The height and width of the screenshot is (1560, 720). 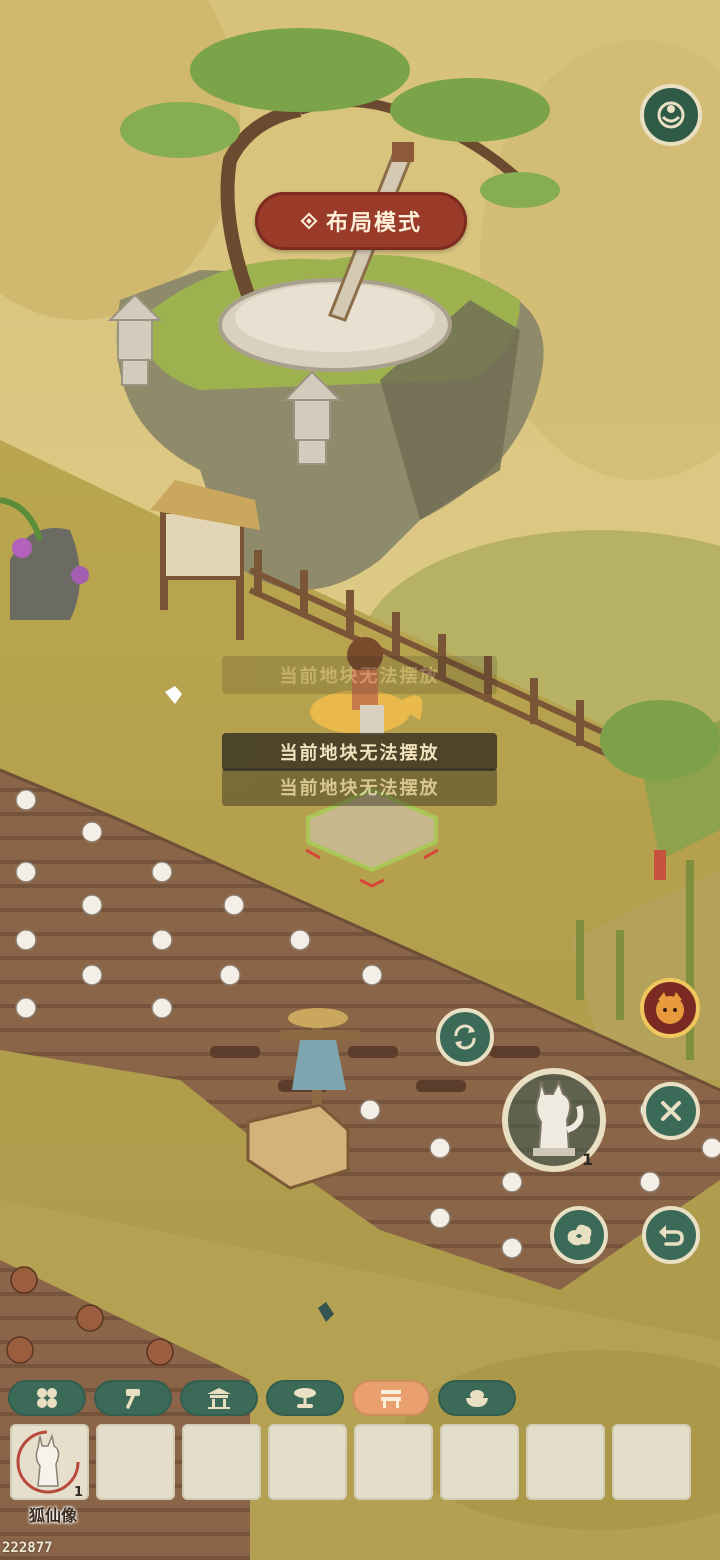 I want to click on inventory-bar: 1, so click(x=355, y=1463).